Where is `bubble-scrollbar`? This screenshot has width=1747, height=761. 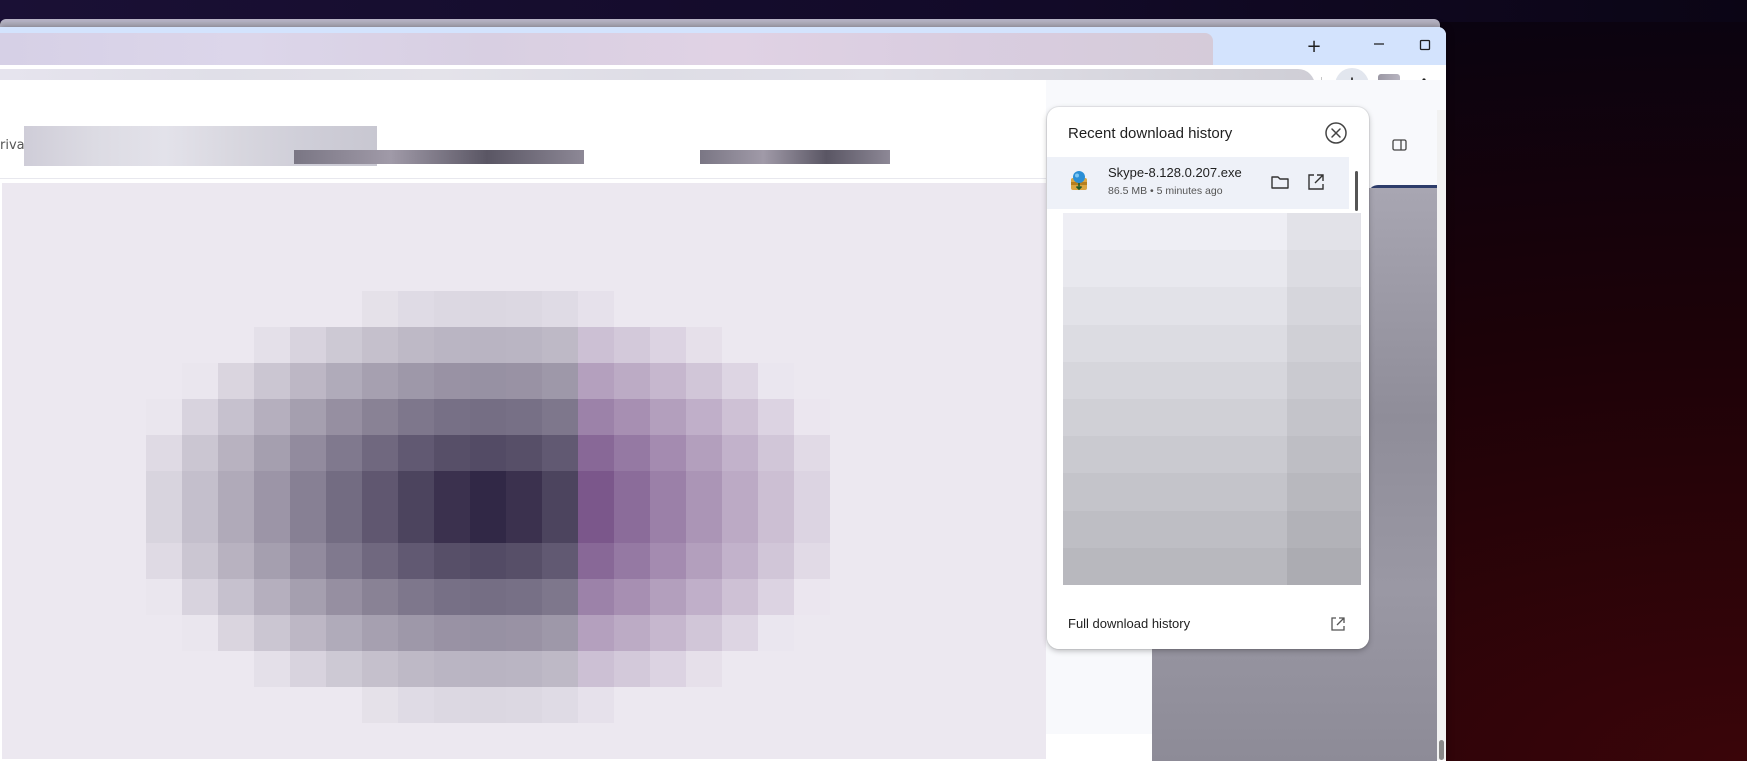 bubble-scrollbar is located at coordinates (1356, 191).